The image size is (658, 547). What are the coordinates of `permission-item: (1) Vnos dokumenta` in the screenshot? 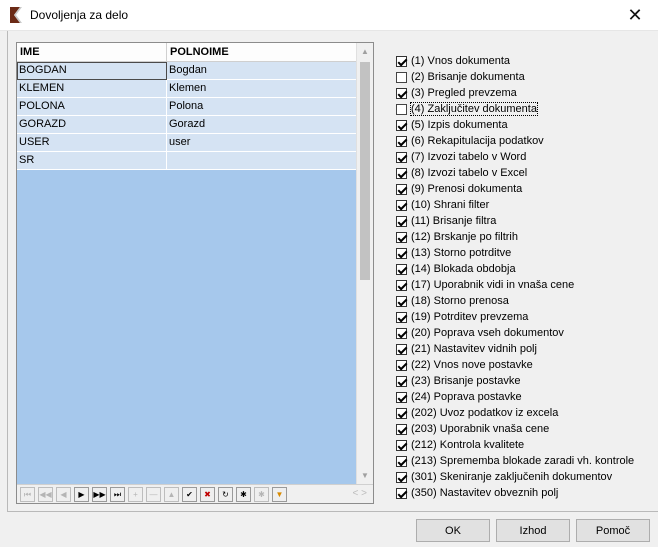 It's located at (523, 61).